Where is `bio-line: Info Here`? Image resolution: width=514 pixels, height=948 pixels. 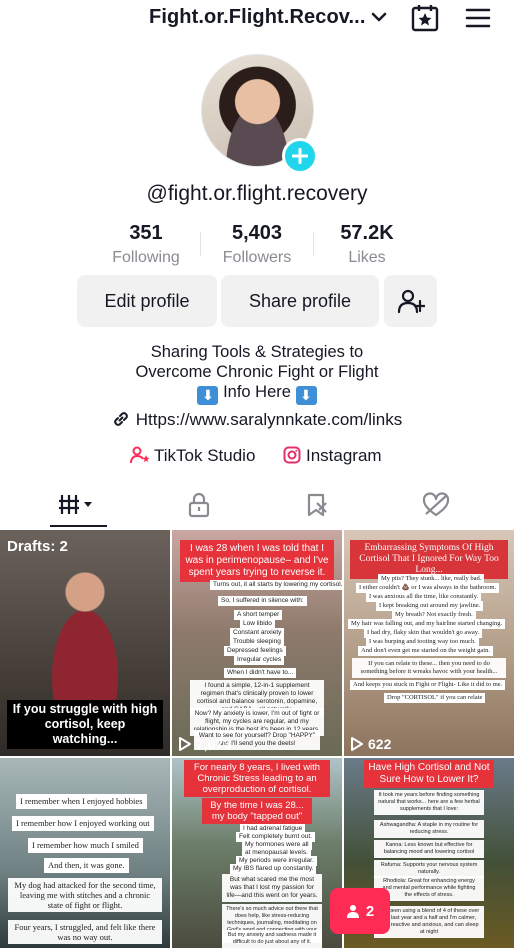 bio-line: Info Here is located at coordinates (257, 392).